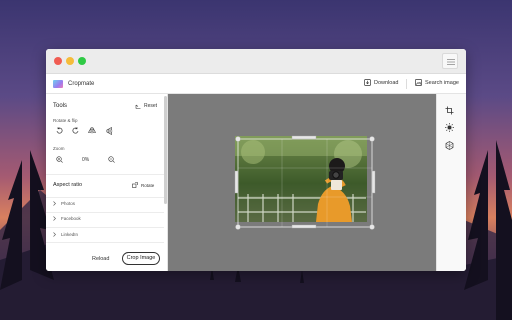 Image resolution: width=512 pixels, height=320 pixels. I want to click on reset-label: Reset, so click(151, 106).